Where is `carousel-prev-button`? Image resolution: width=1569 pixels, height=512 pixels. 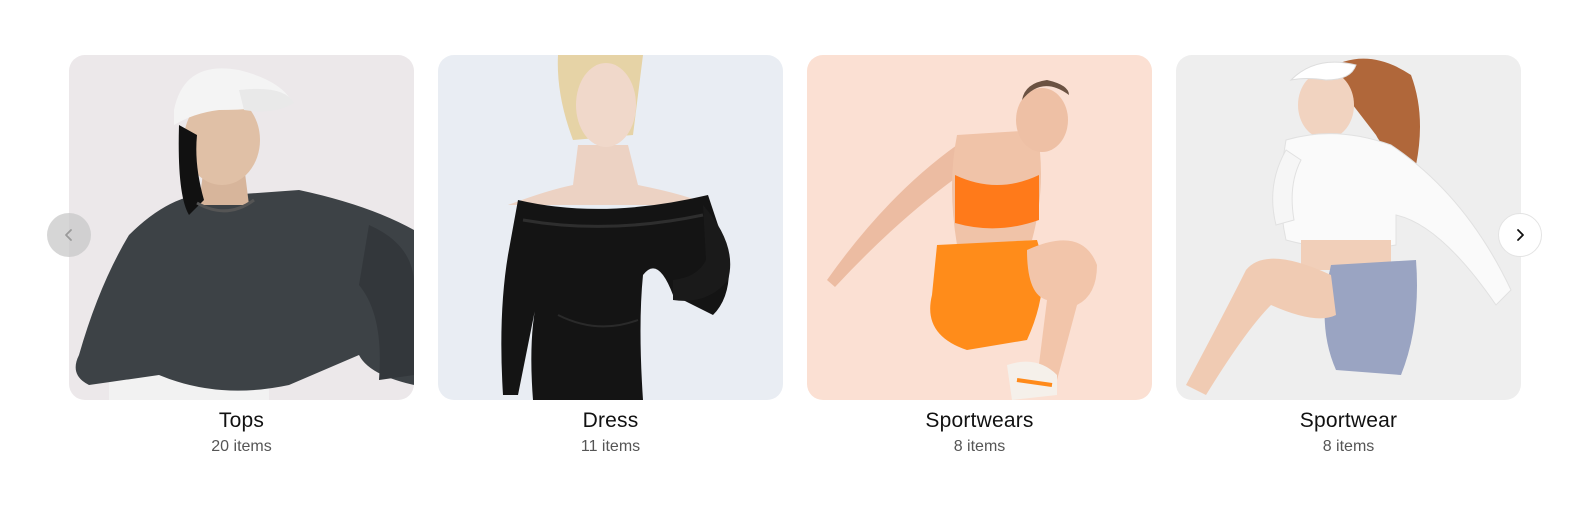
carousel-prev-button is located at coordinates (69, 235).